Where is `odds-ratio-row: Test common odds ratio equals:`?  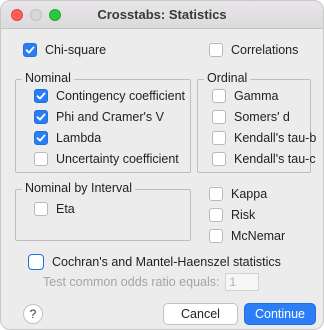
odds-ratio-row: Test common odds ratio equals: is located at coordinates (151, 282).